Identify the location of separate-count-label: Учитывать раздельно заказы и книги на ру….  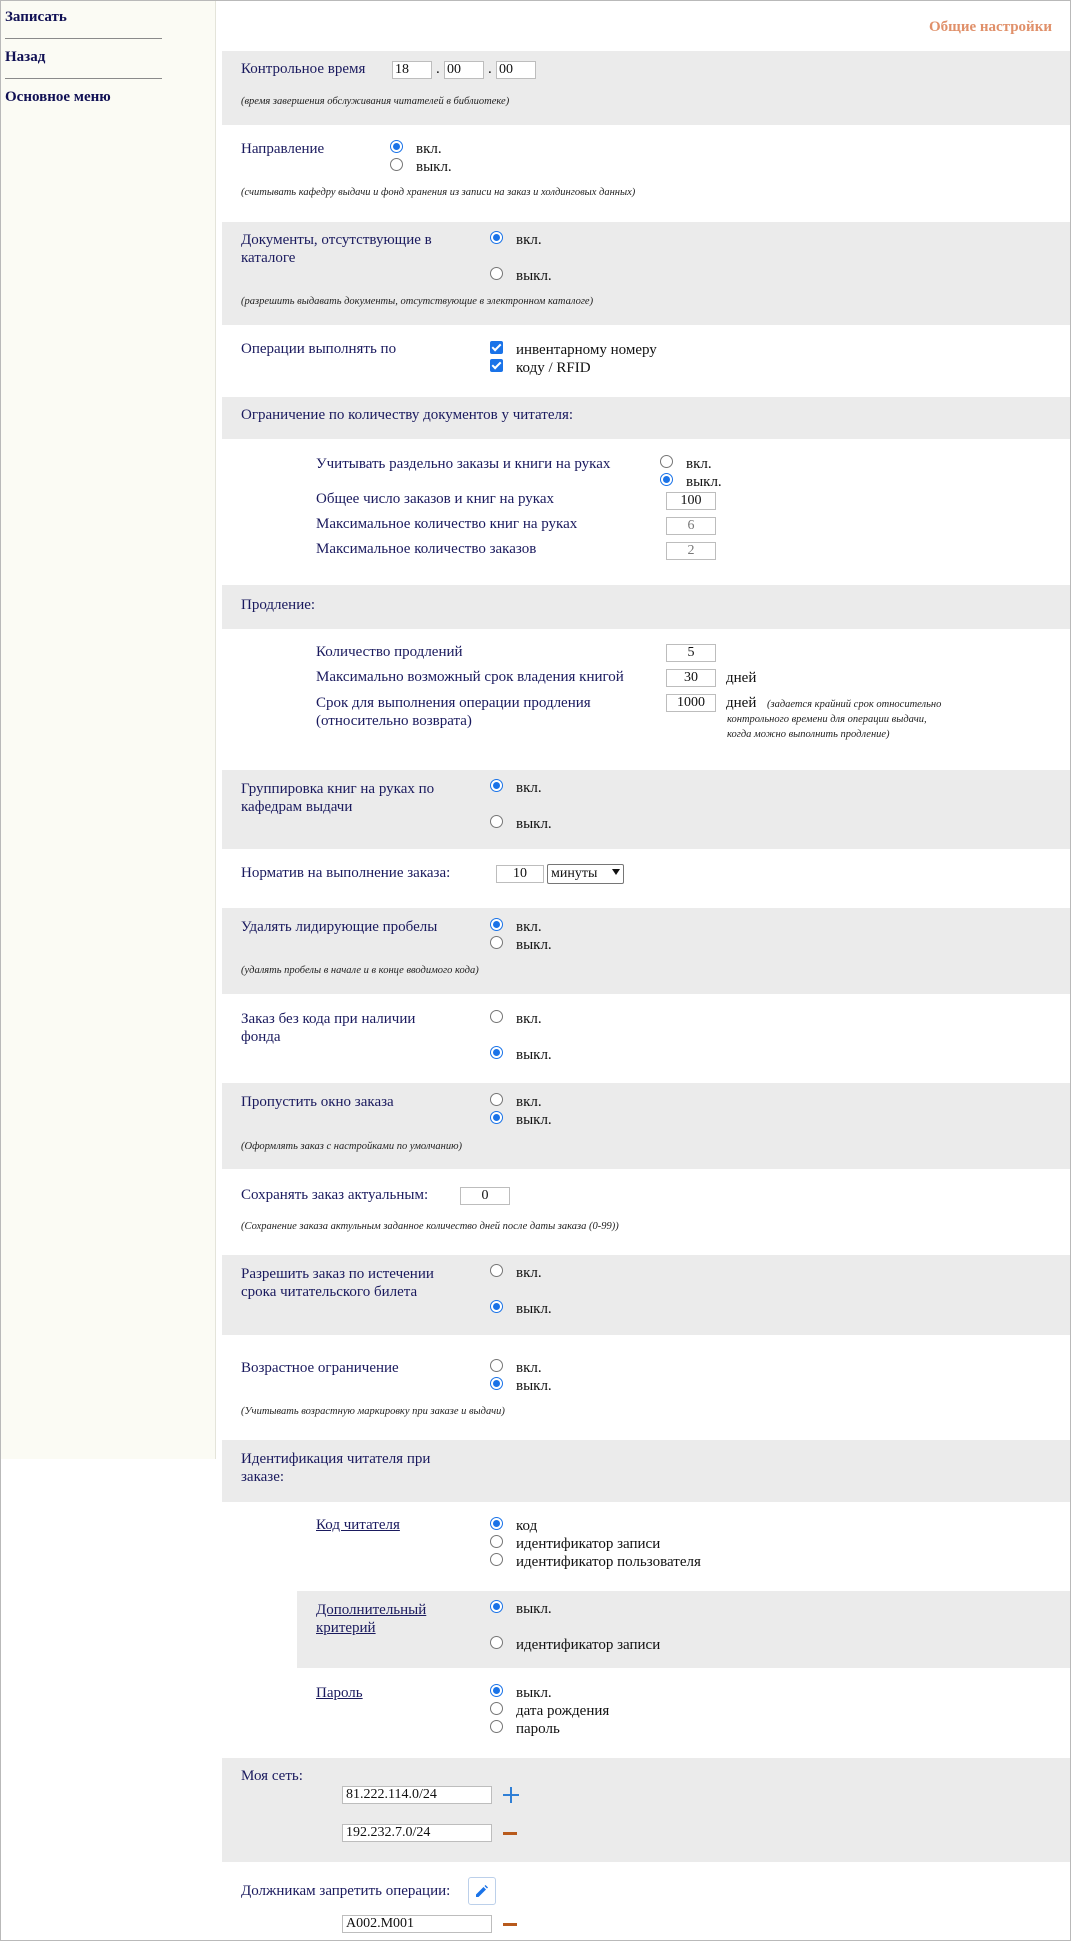
(463, 464).